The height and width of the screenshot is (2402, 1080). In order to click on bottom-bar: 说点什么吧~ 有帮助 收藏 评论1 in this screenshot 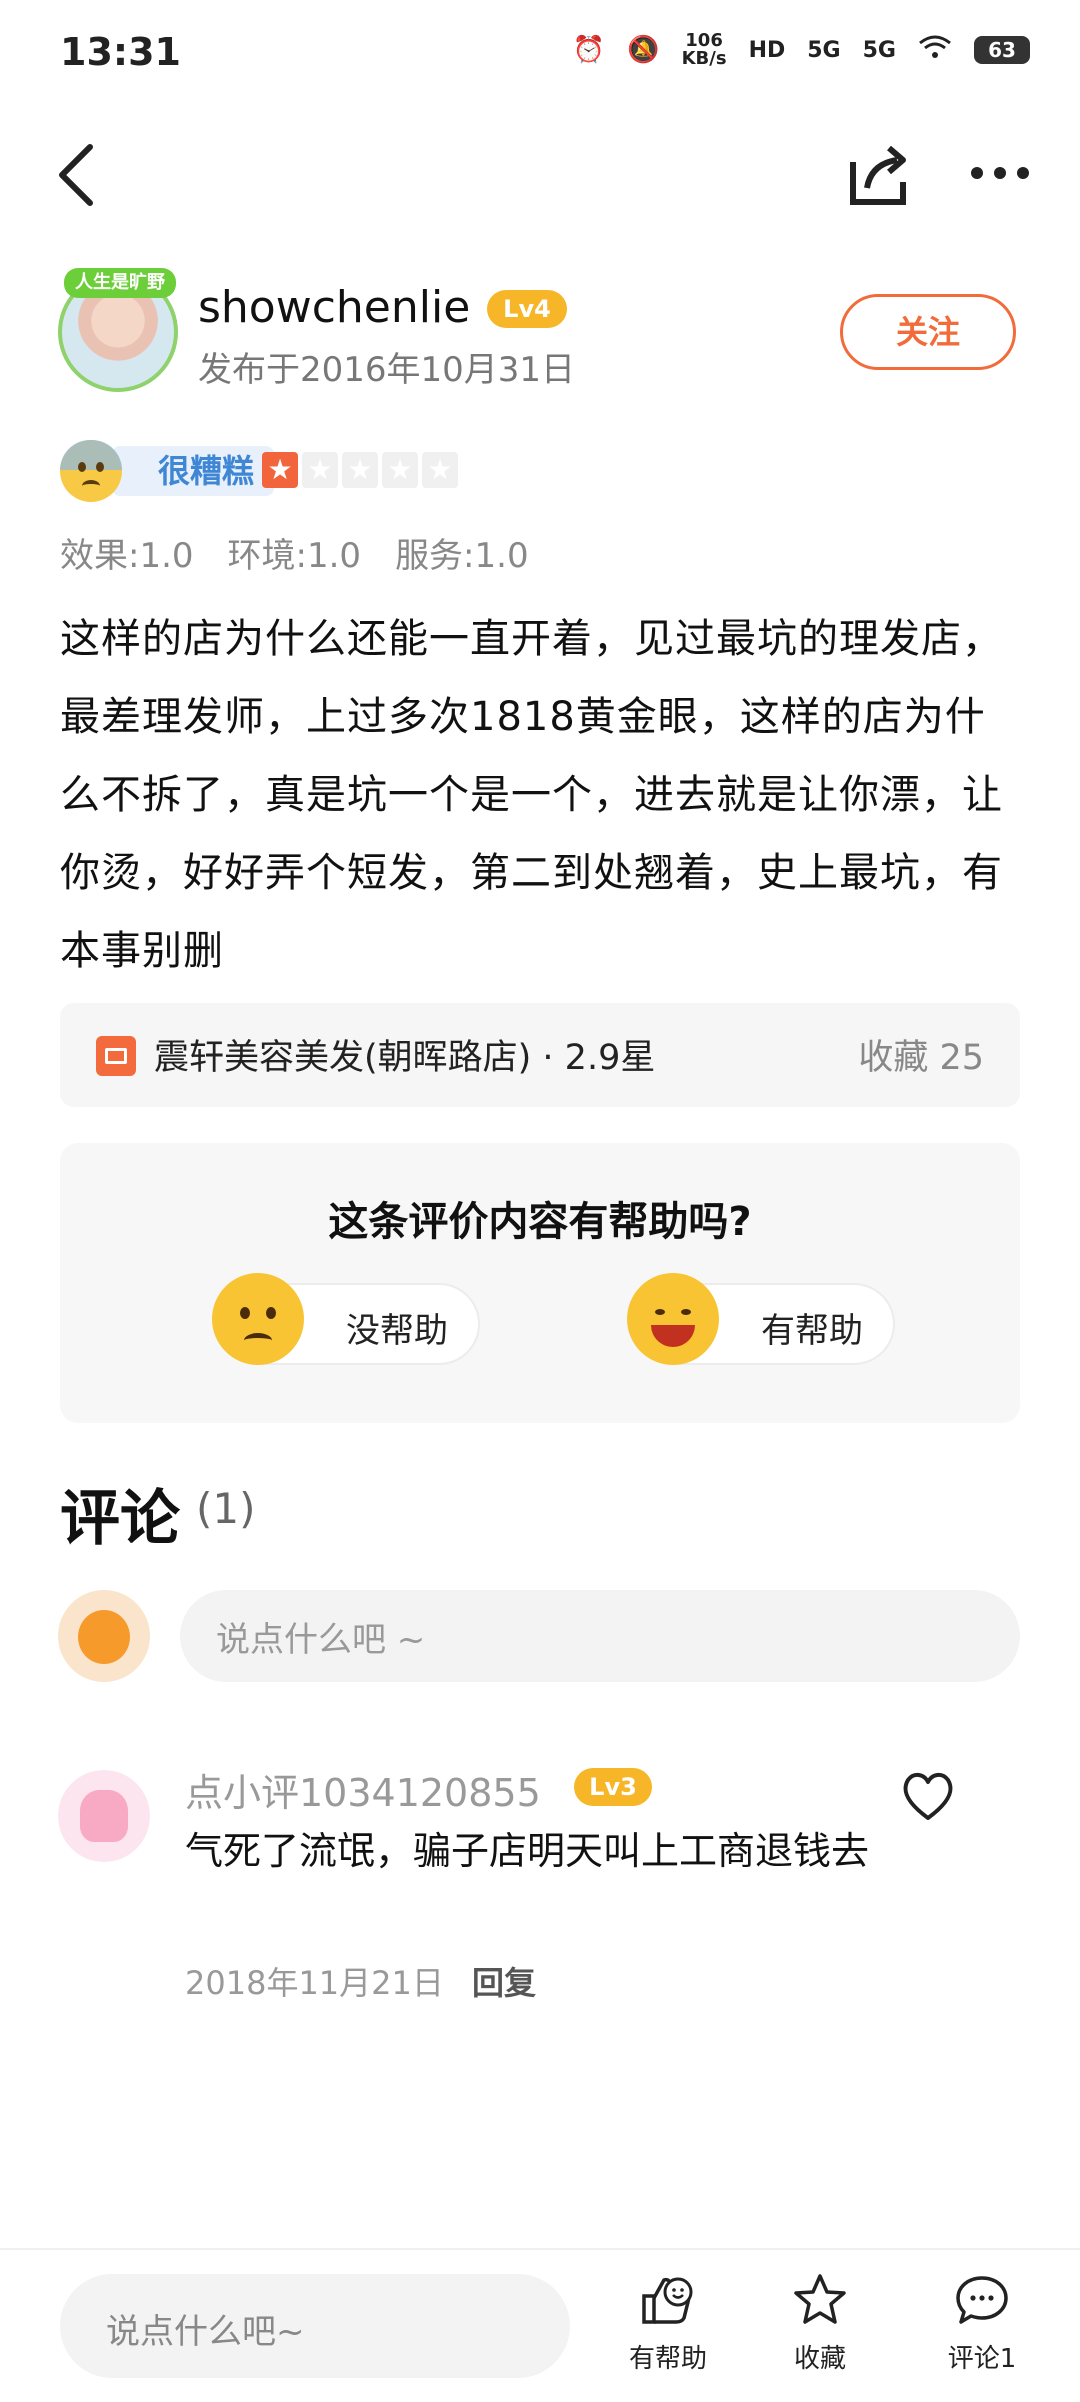, I will do `click(540, 2325)`.